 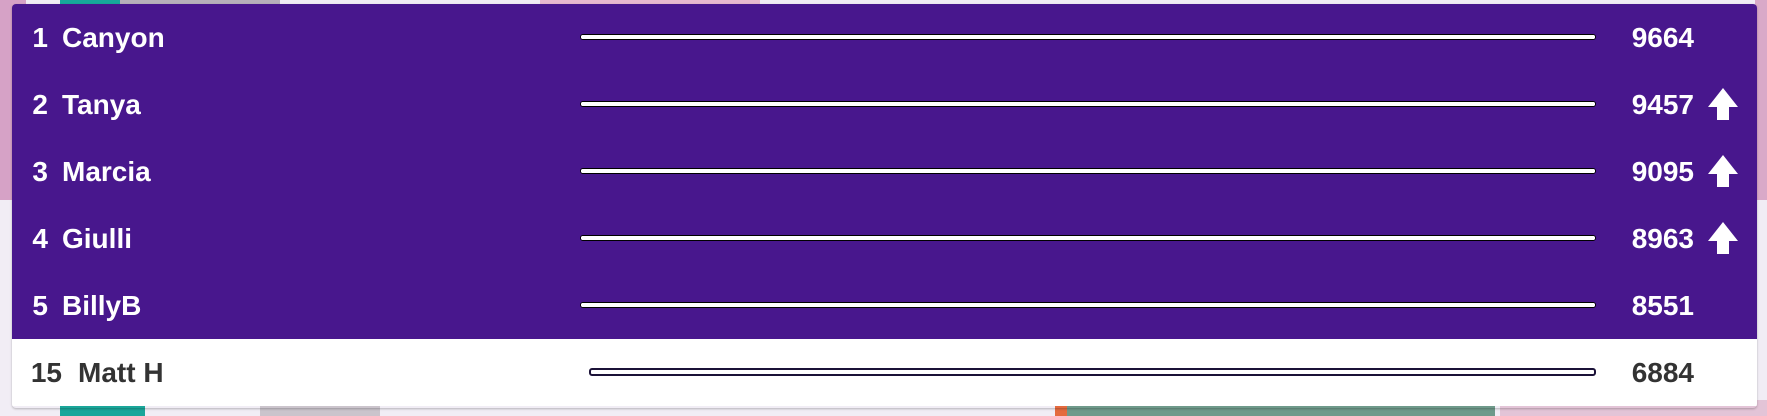 What do you see at coordinates (121, 372) in the screenshot?
I see `player-name: Matt H` at bounding box center [121, 372].